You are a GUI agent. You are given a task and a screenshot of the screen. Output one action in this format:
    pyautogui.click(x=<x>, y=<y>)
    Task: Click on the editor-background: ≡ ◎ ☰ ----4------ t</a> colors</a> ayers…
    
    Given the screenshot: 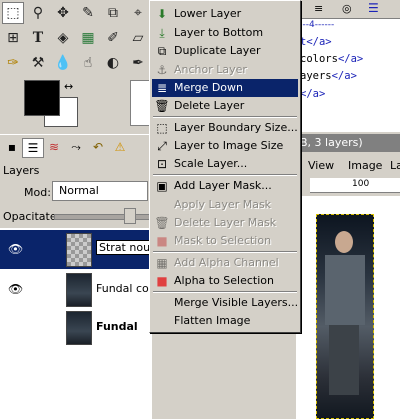 What is the action you would take?
    pyautogui.click(x=348, y=66)
    